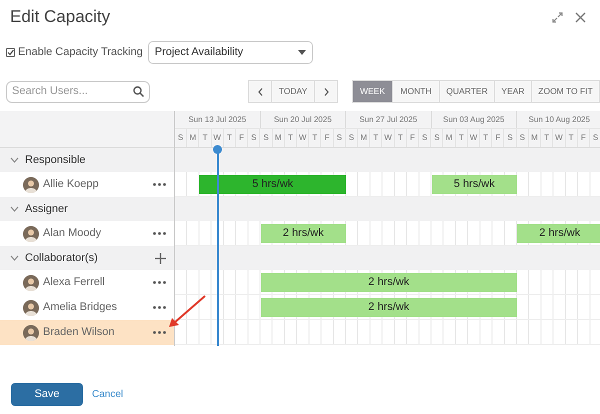  What do you see at coordinates (513, 91) in the screenshot?
I see `view-tab: YEAR` at bounding box center [513, 91].